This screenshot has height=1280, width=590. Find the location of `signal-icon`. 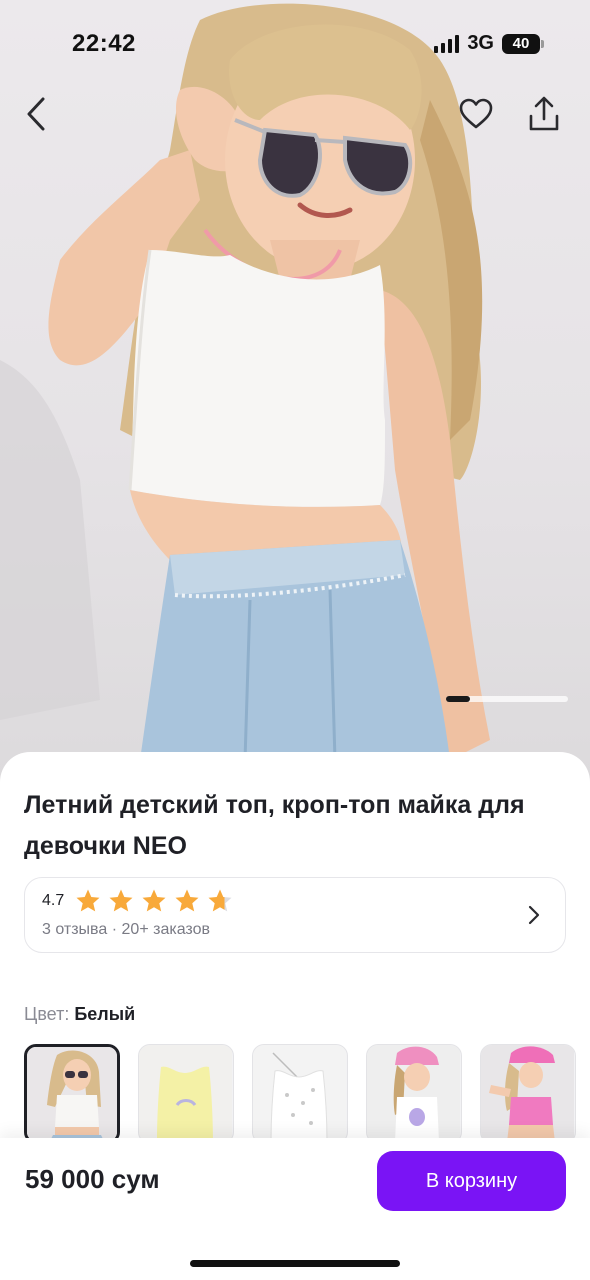

signal-icon is located at coordinates (447, 43).